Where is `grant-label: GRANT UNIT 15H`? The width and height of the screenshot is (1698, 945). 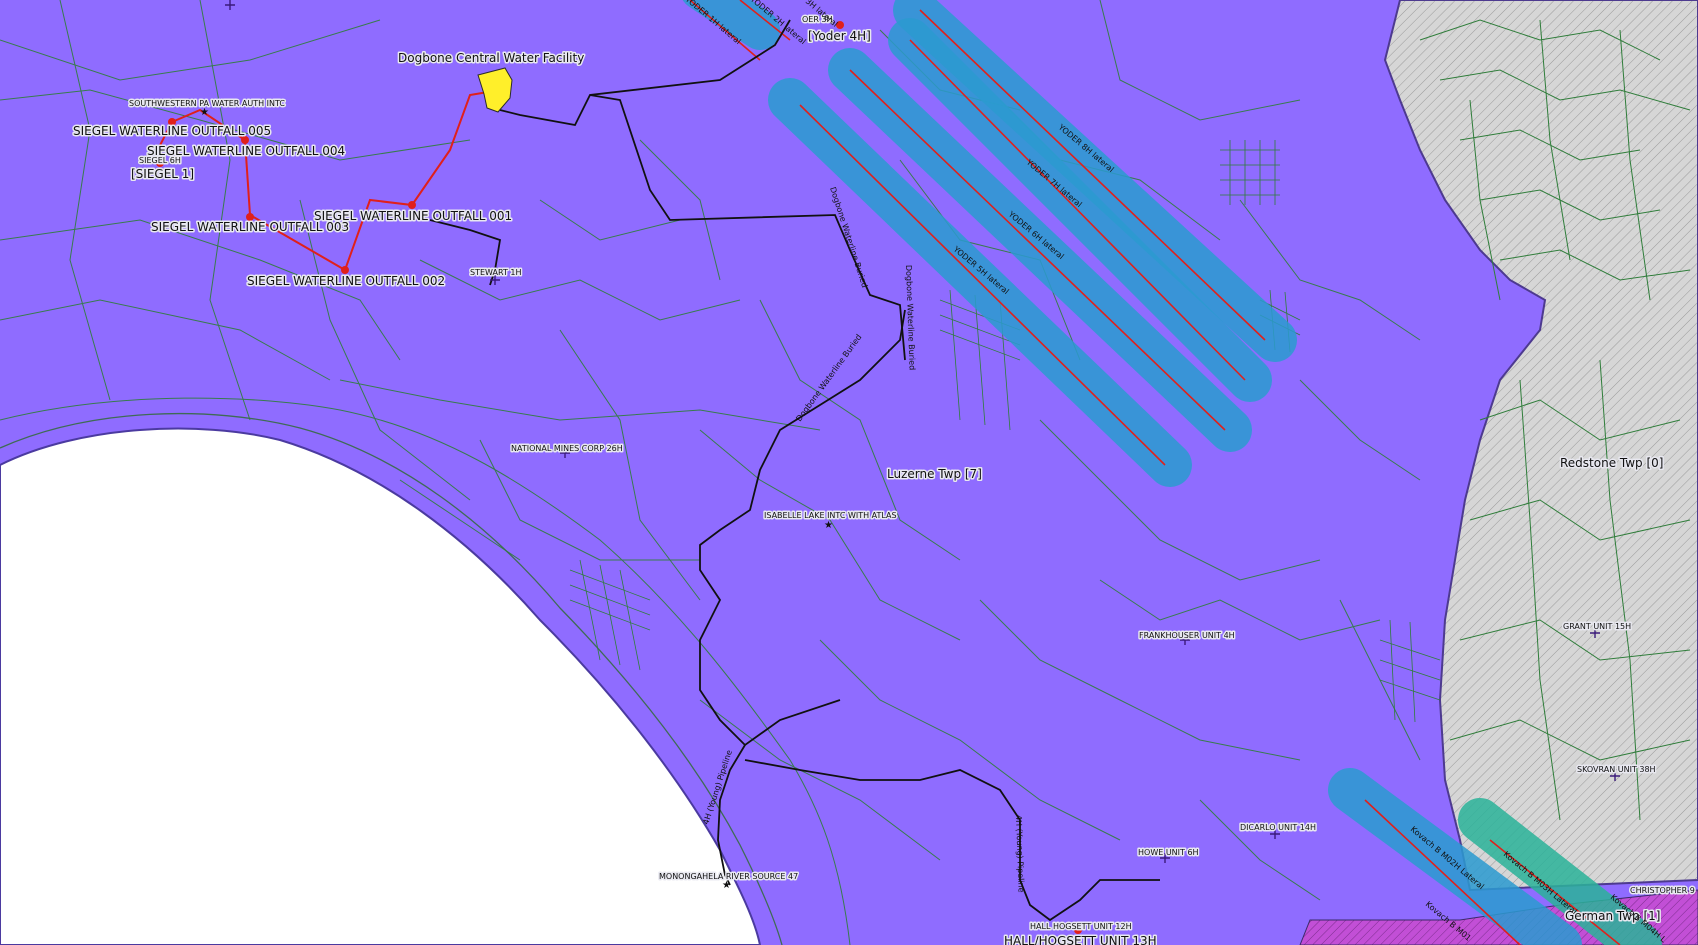 grant-label: GRANT UNIT 15H is located at coordinates (1597, 626).